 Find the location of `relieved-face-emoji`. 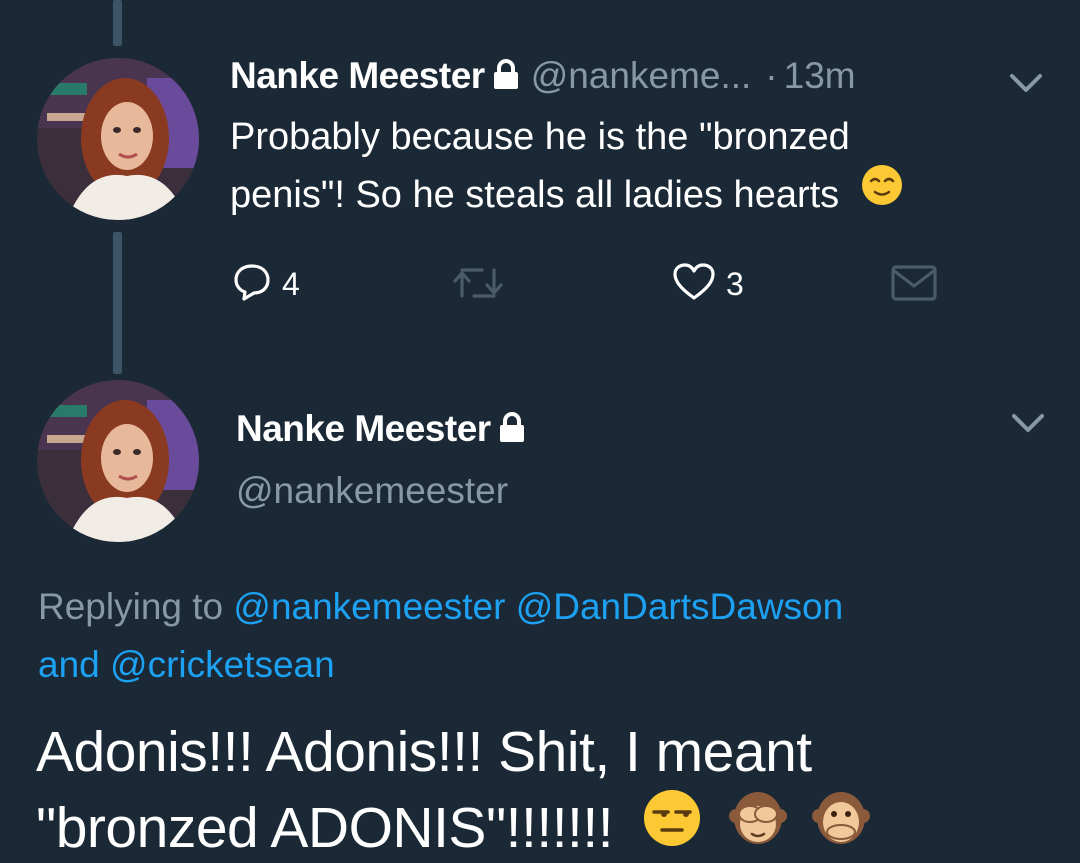

relieved-face-emoji is located at coordinates (882, 193).